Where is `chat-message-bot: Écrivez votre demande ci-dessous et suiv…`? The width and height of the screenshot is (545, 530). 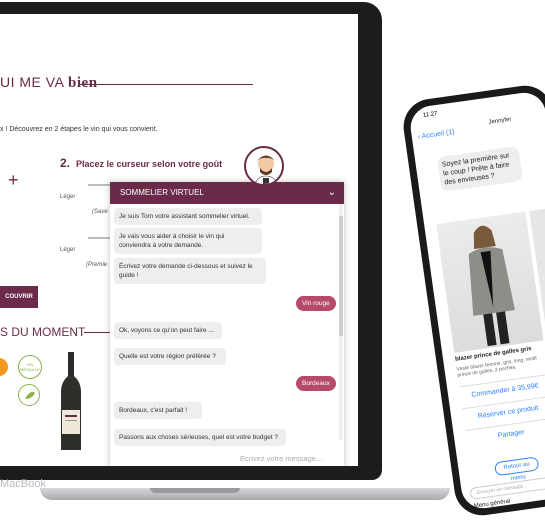
chat-message-bot: Écrivez votre demande ci-dessous et suiv… is located at coordinates (190, 271).